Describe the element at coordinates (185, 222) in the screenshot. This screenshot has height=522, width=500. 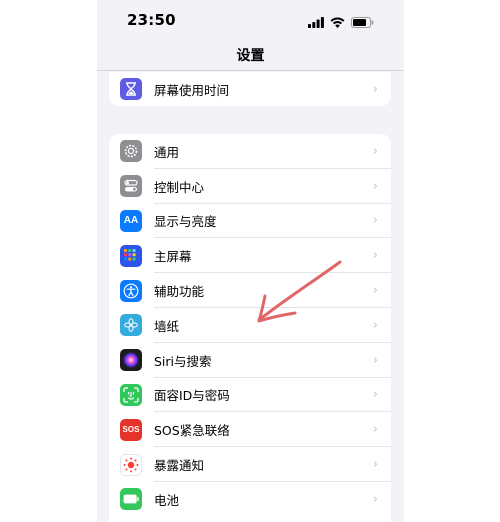
I see `settings-item-label: 显示与亮度` at that location.